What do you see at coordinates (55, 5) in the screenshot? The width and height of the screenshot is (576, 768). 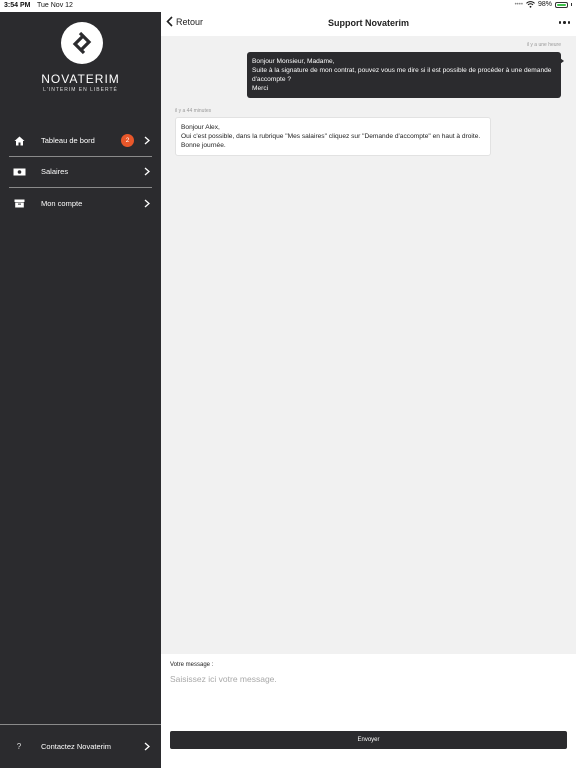 I see `status-date: Tue Nov 12` at bounding box center [55, 5].